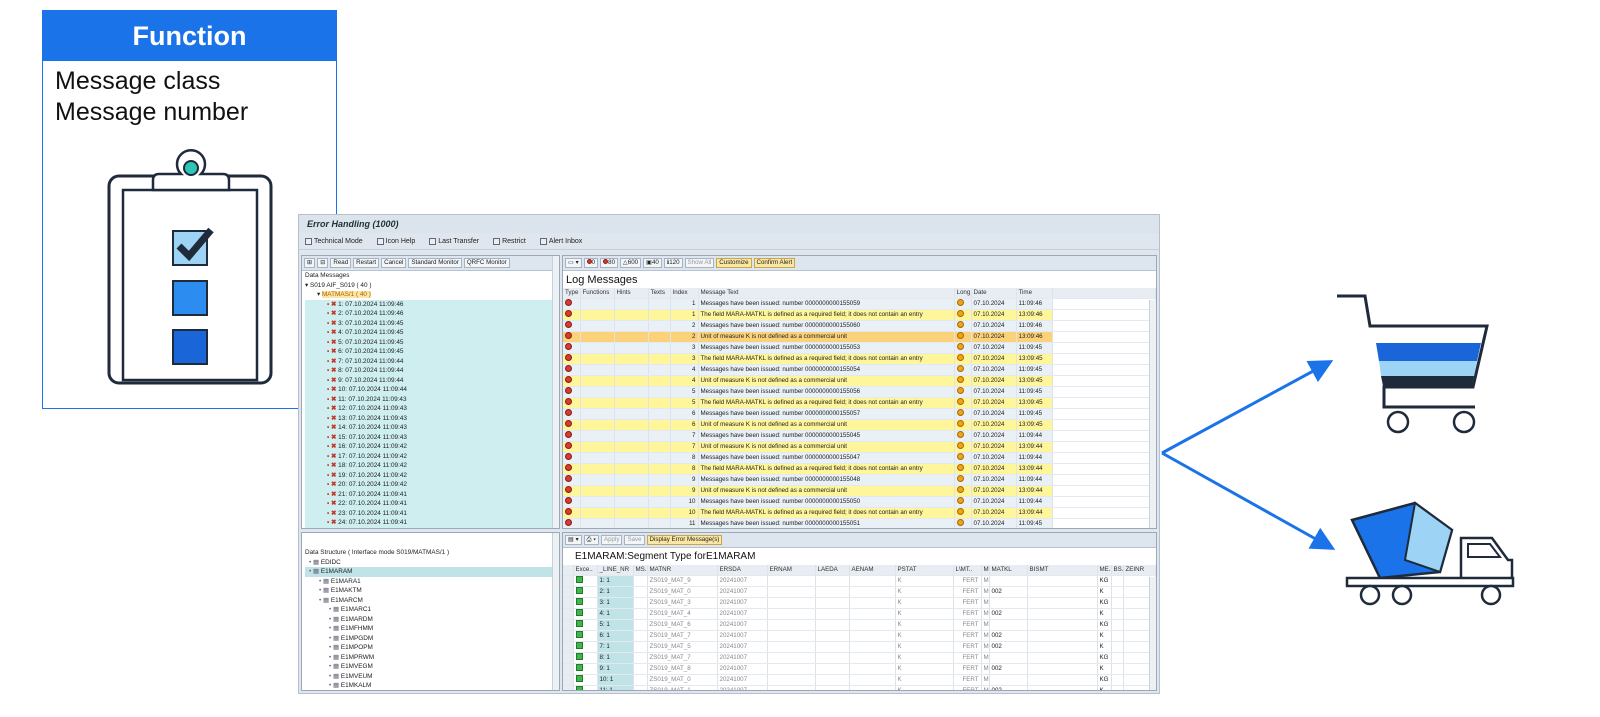  I want to click on arrow-to-cart, so click(1247, 407).